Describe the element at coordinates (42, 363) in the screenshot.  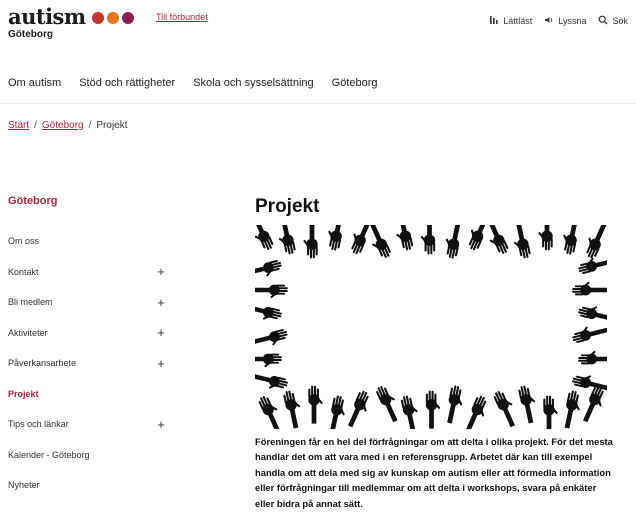
I see `sidebar-item-label: Påverkansarbete` at that location.